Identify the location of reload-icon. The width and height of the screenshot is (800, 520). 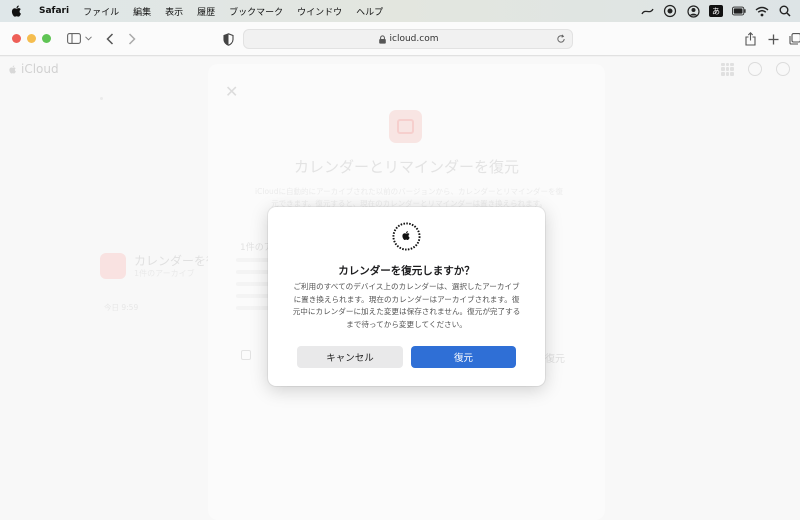
(561, 39).